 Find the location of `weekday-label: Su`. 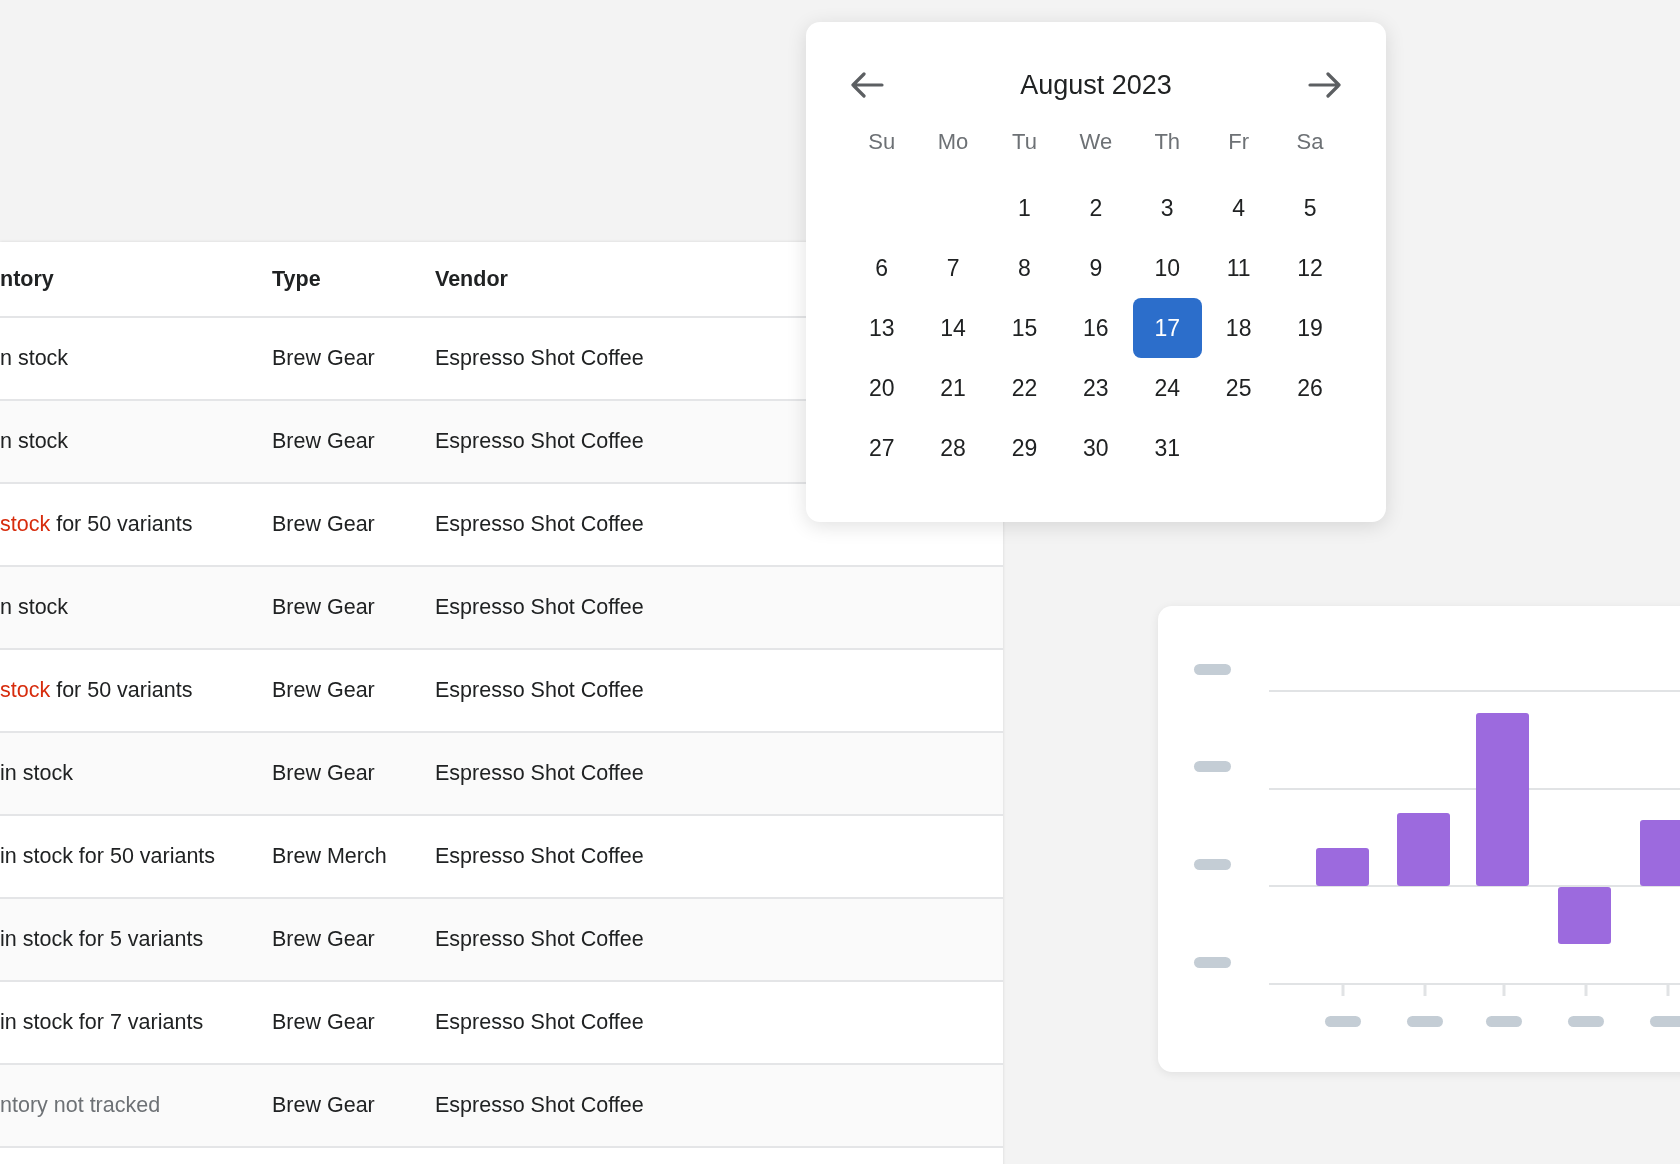

weekday-label: Su is located at coordinates (882, 142).